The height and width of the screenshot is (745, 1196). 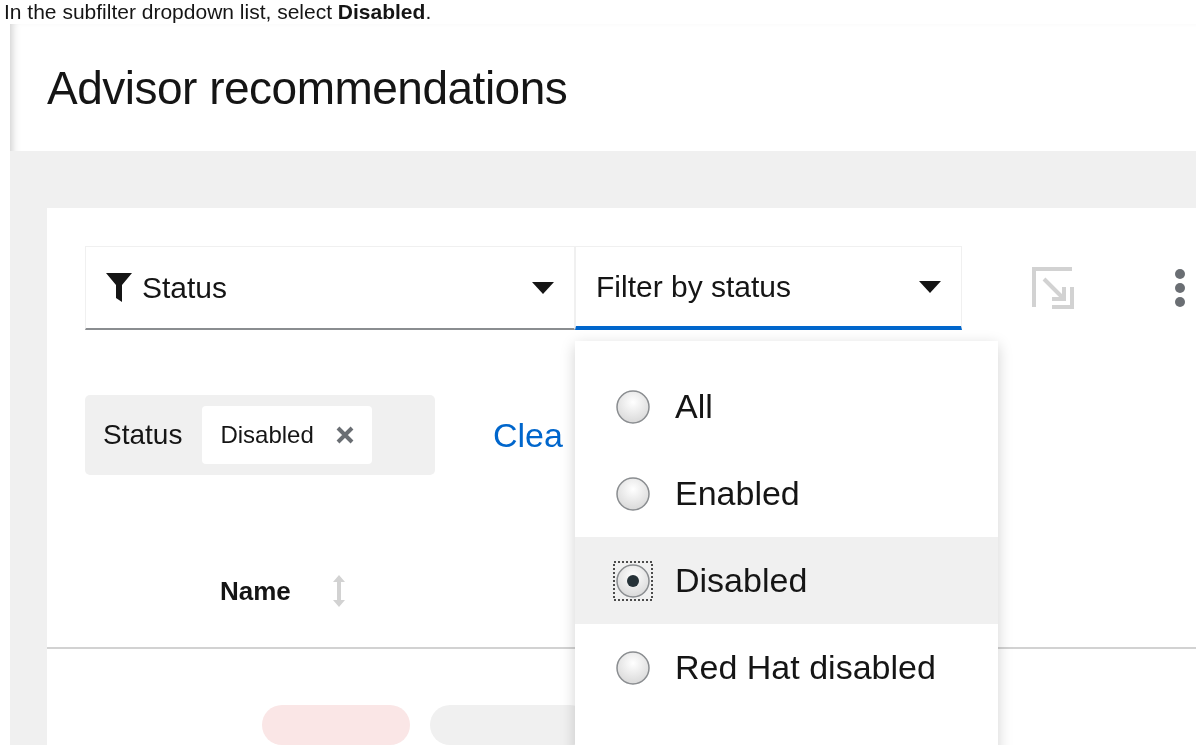 What do you see at coordinates (768, 288) in the screenshot?
I see `status-filter-select: Filter by status` at bounding box center [768, 288].